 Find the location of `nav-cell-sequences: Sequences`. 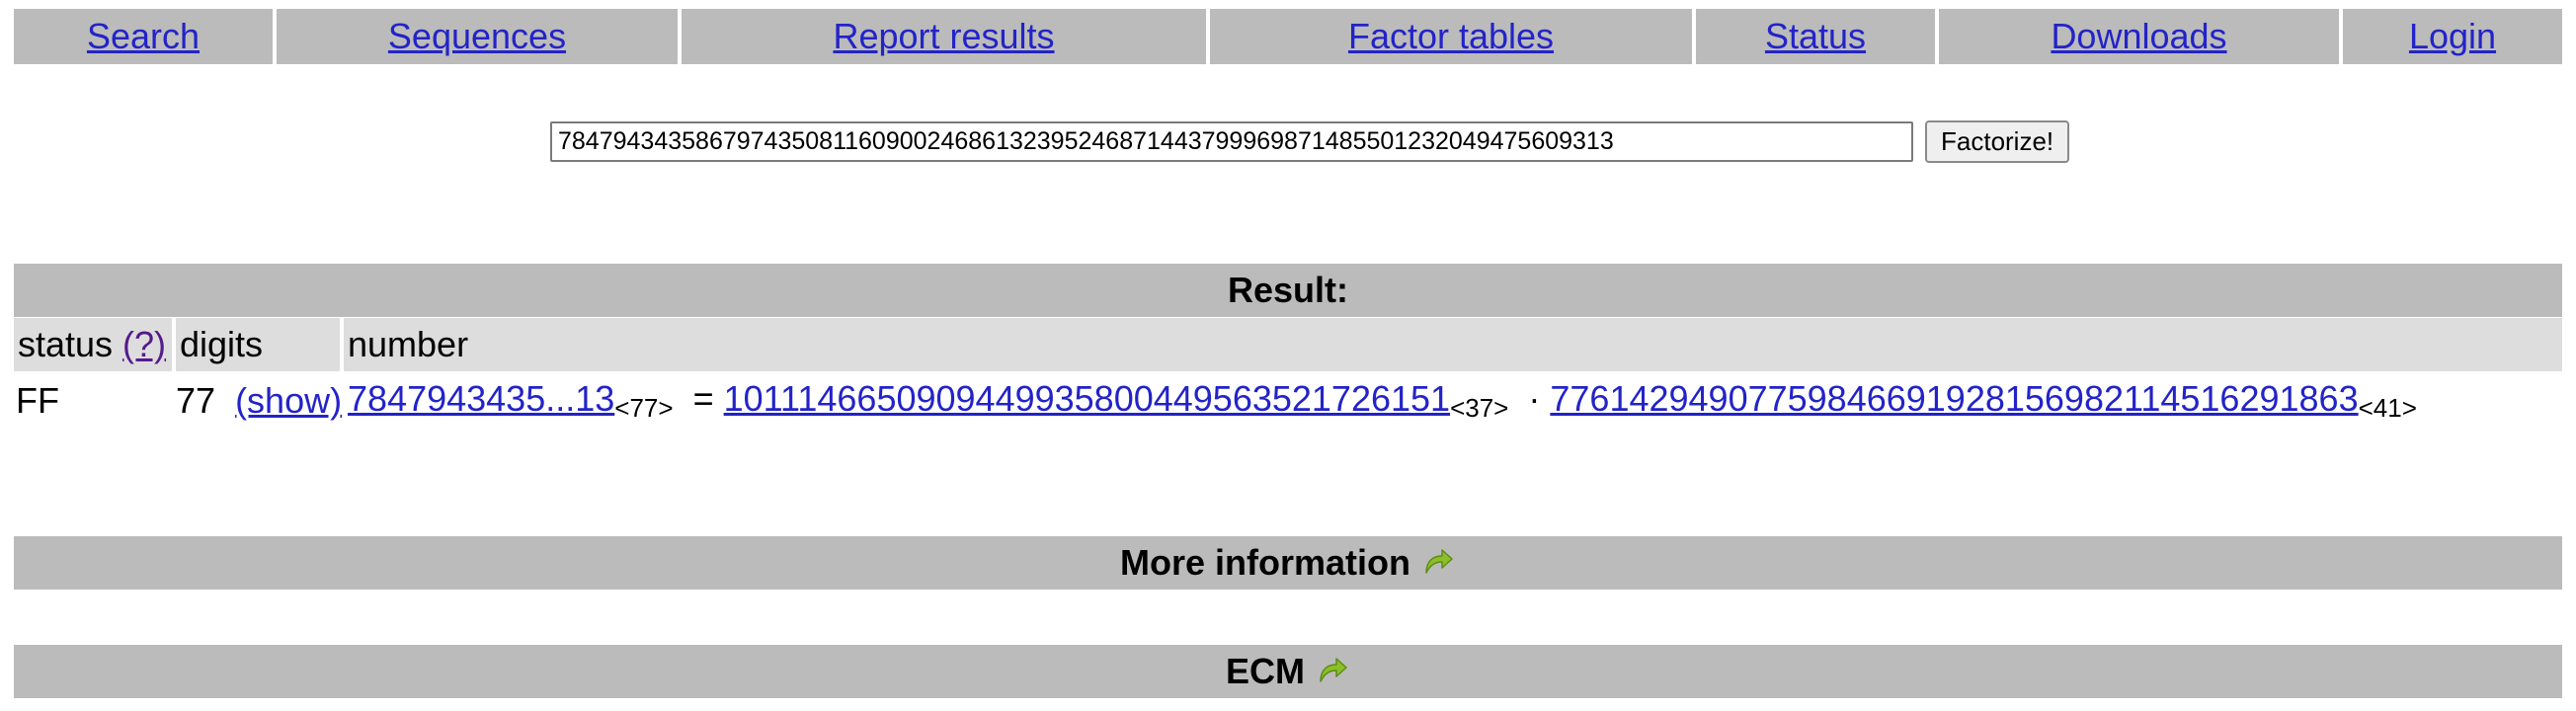

nav-cell-sequences: Sequences is located at coordinates (477, 37).